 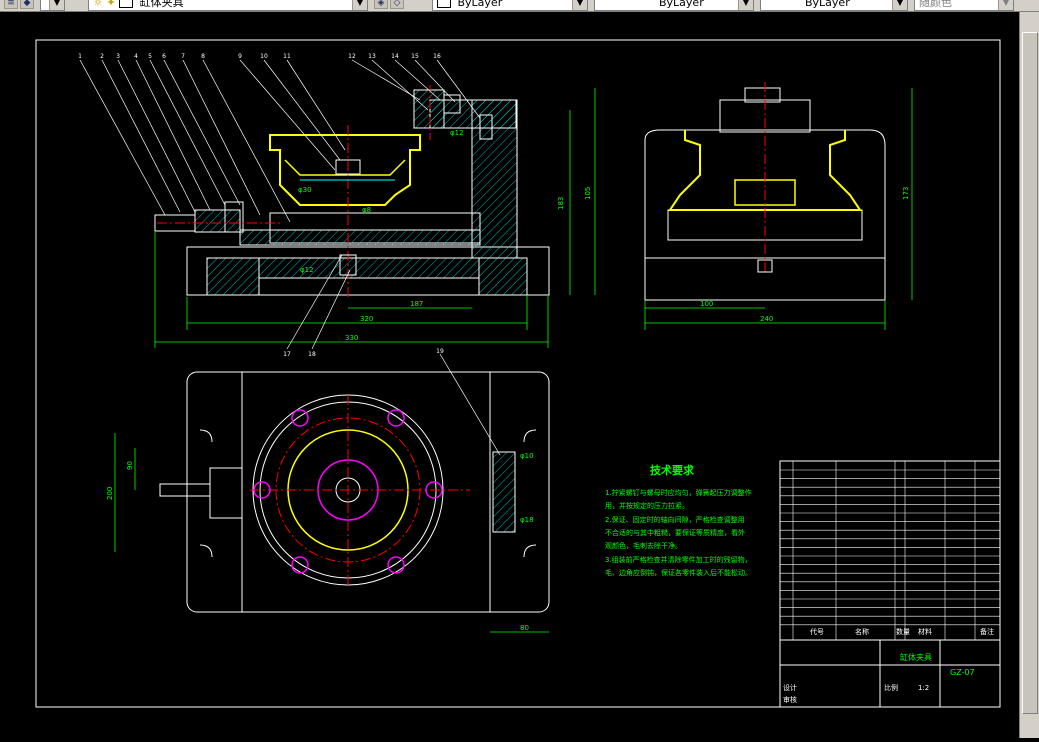 What do you see at coordinates (98, 4) in the screenshot?
I see `lightbulb-icon: ☼` at bounding box center [98, 4].